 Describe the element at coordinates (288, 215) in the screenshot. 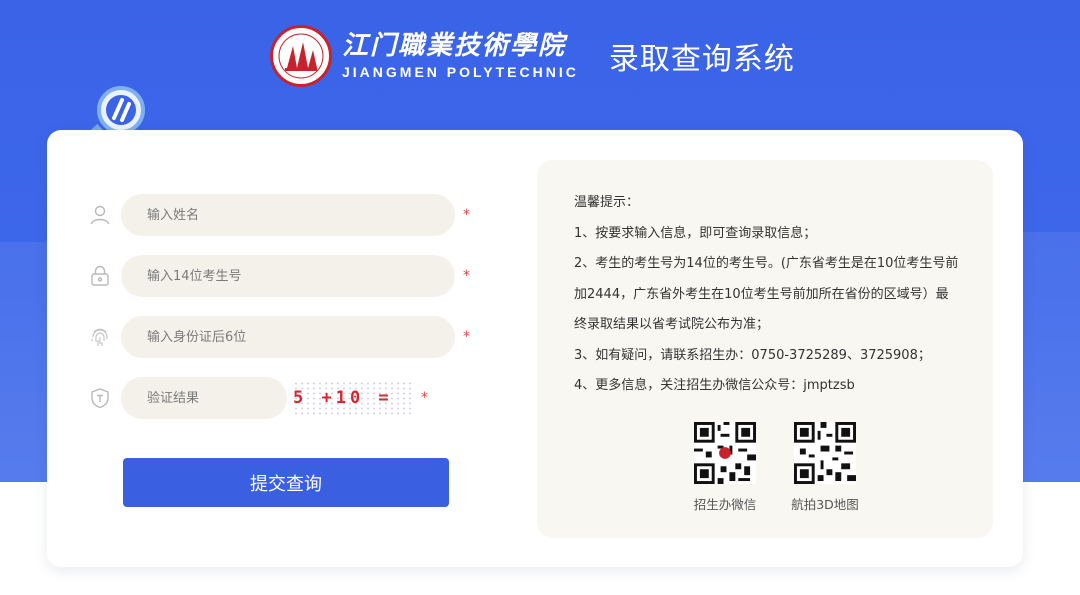

I see `name-input` at that location.